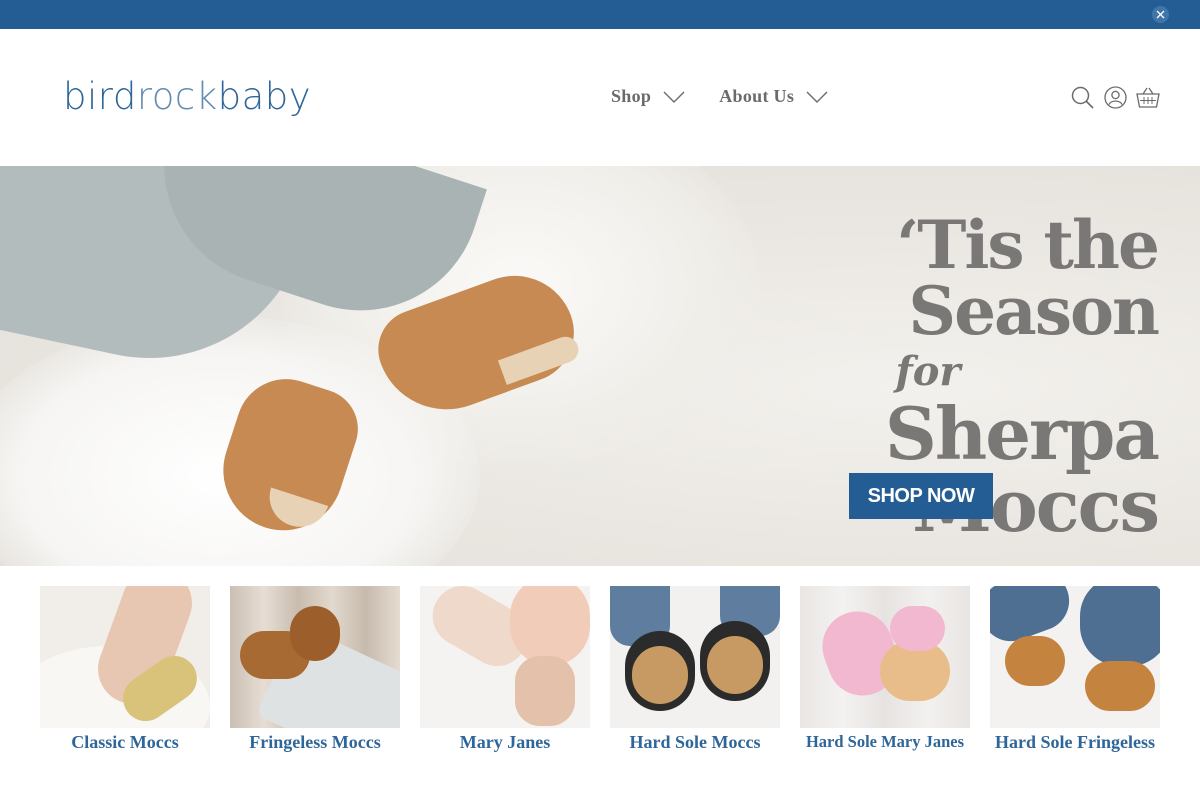 This screenshot has width=1200, height=800. I want to click on search-icon, so click(1082, 97).